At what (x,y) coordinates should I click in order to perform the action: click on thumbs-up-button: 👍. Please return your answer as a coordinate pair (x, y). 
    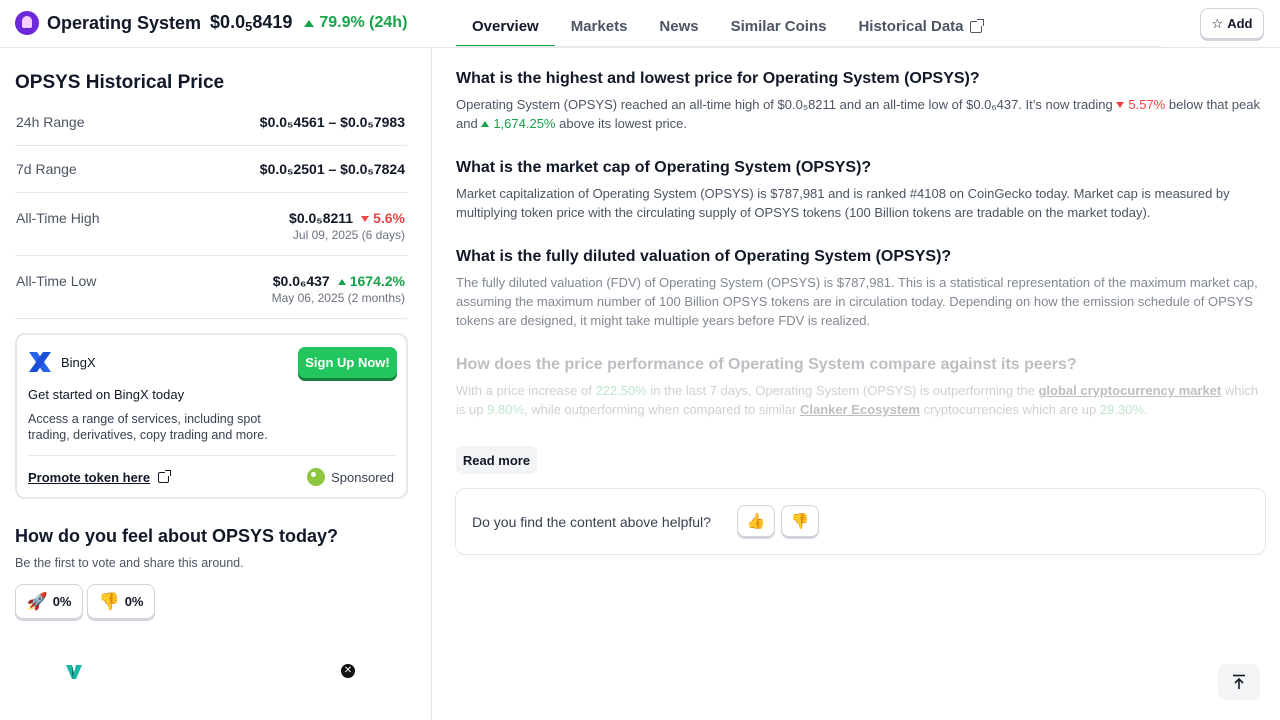
    Looking at the image, I should click on (756, 521).